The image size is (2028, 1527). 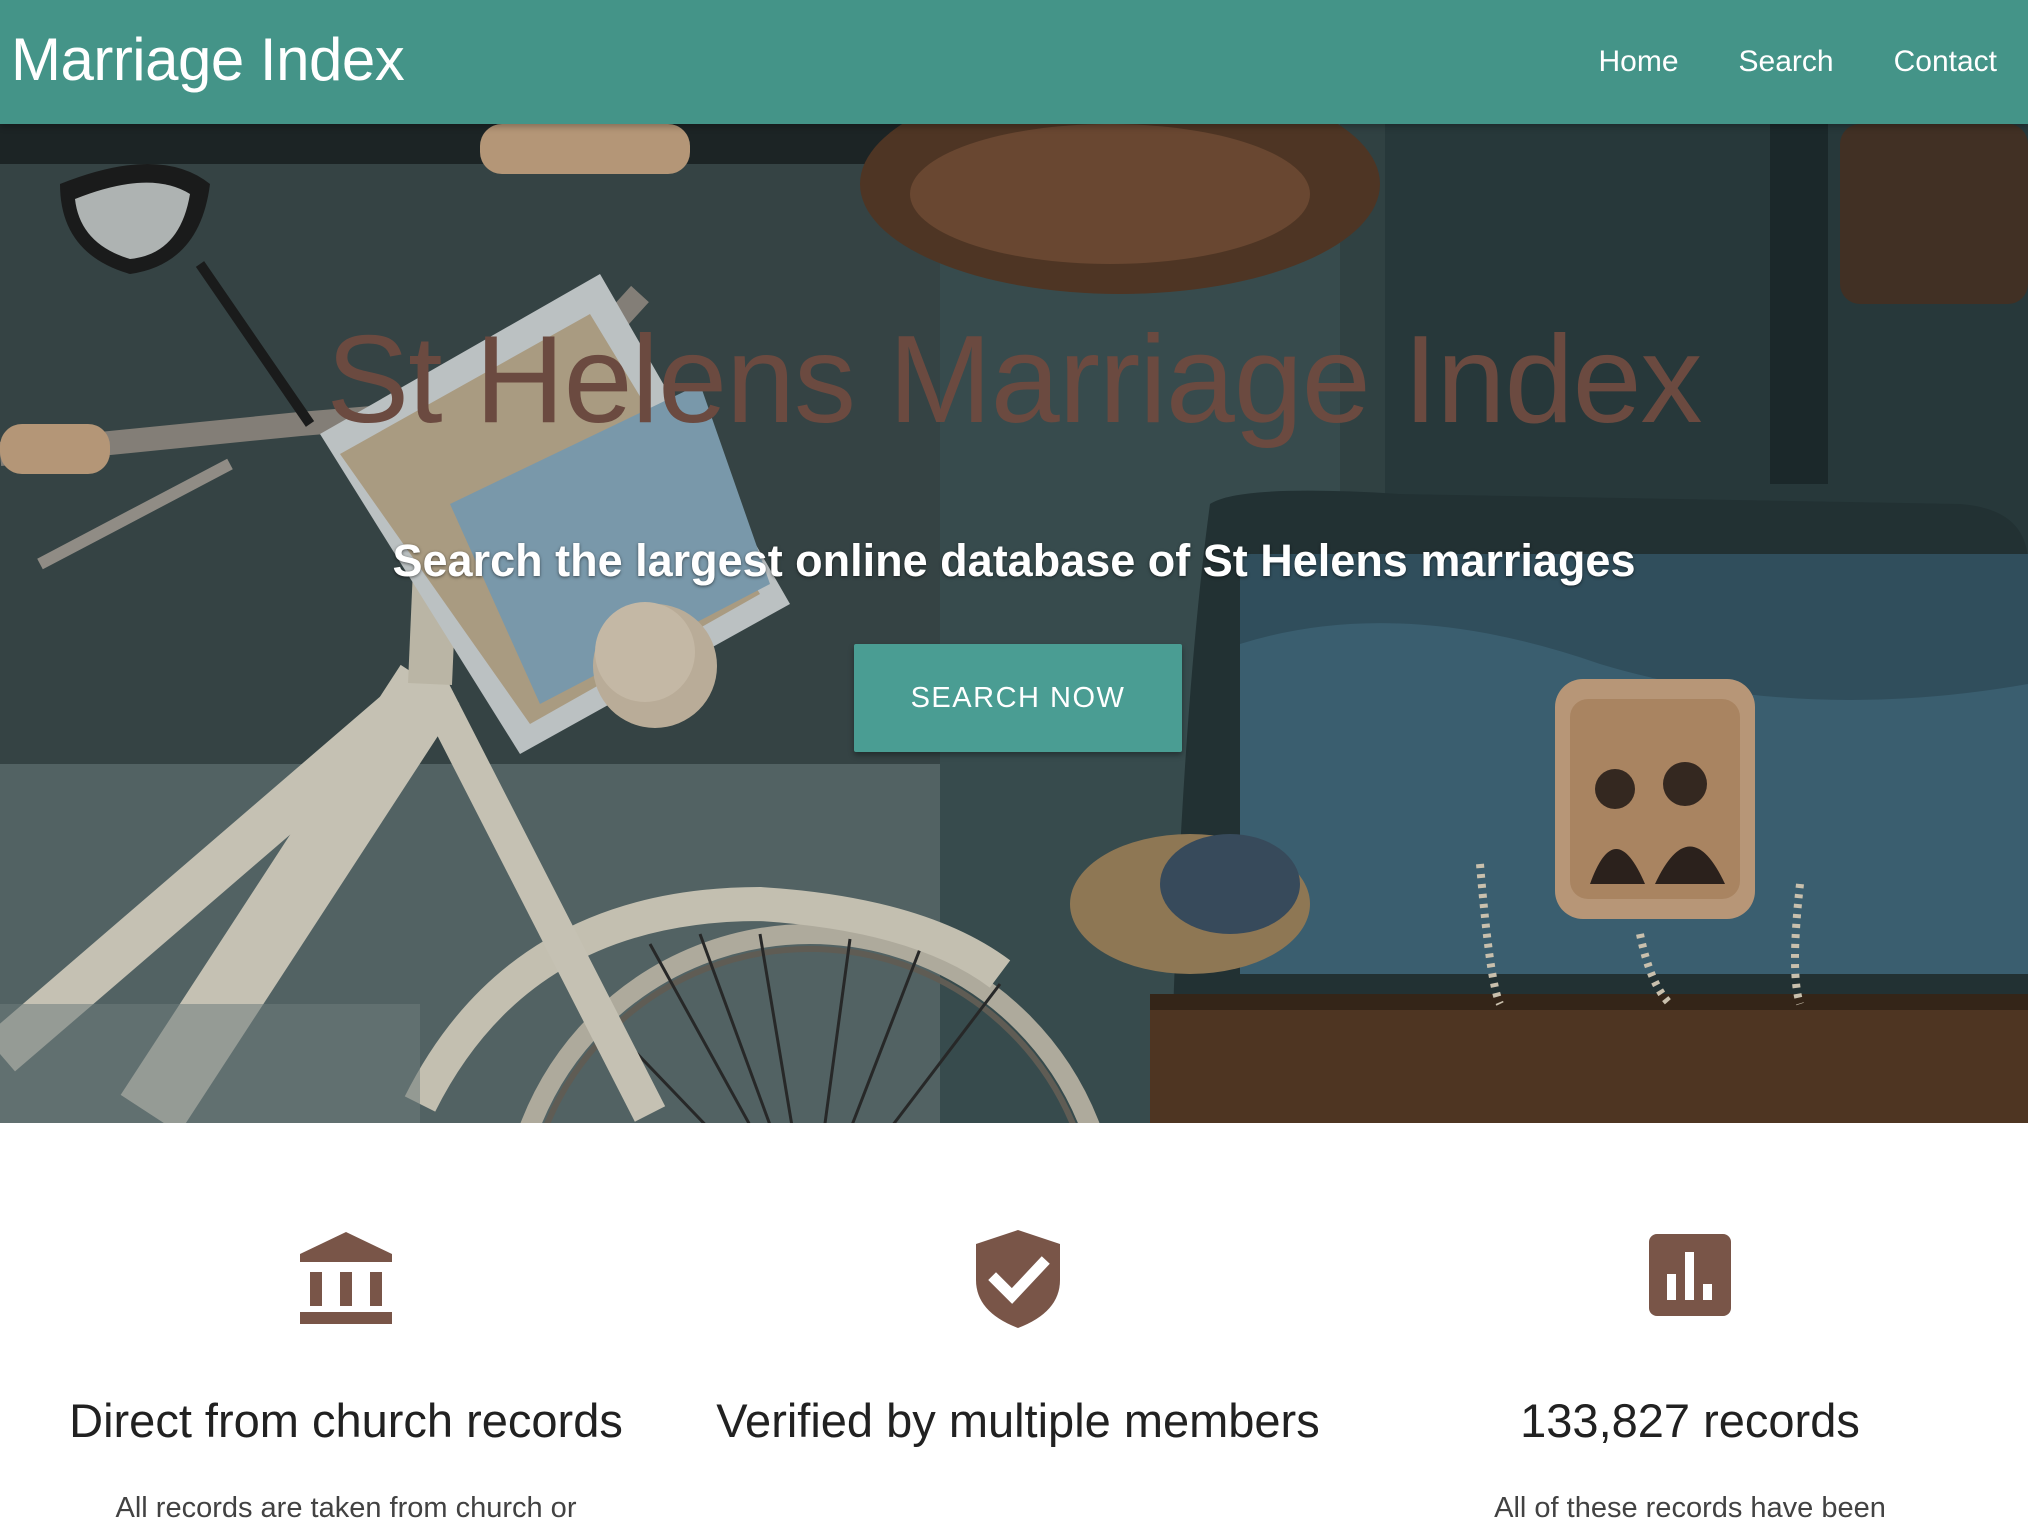 I want to click on feature-text: All of these records have been, so click(x=1690, y=1508).